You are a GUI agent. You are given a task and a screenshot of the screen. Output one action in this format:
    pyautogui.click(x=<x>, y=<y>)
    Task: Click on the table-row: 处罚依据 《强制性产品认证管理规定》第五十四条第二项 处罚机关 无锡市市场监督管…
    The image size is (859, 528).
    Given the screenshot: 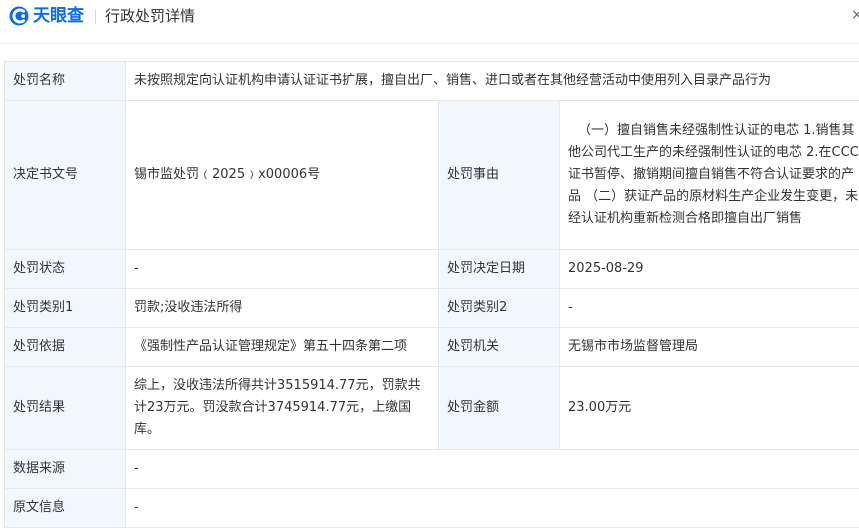 What is the action you would take?
    pyautogui.click(x=432, y=347)
    